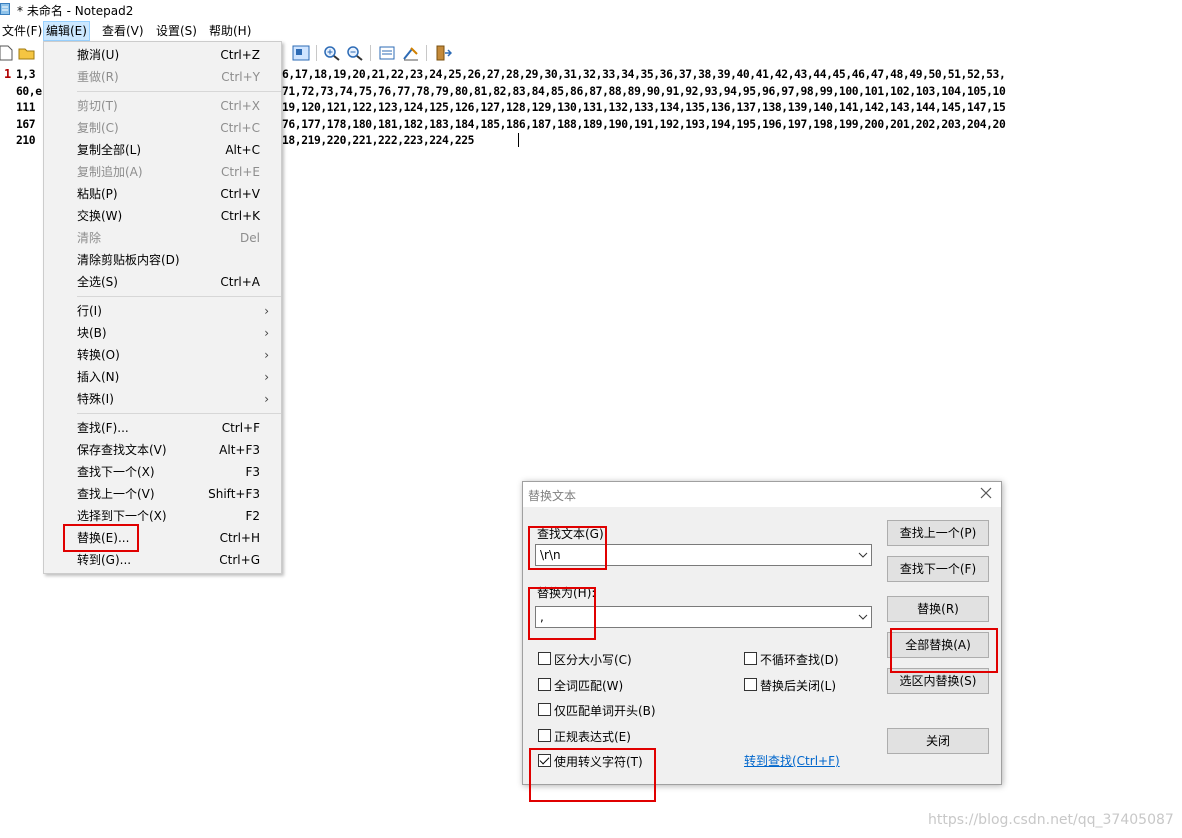  I want to click on goto-find-link: 转到查找(Ctrl+F), so click(792, 760).